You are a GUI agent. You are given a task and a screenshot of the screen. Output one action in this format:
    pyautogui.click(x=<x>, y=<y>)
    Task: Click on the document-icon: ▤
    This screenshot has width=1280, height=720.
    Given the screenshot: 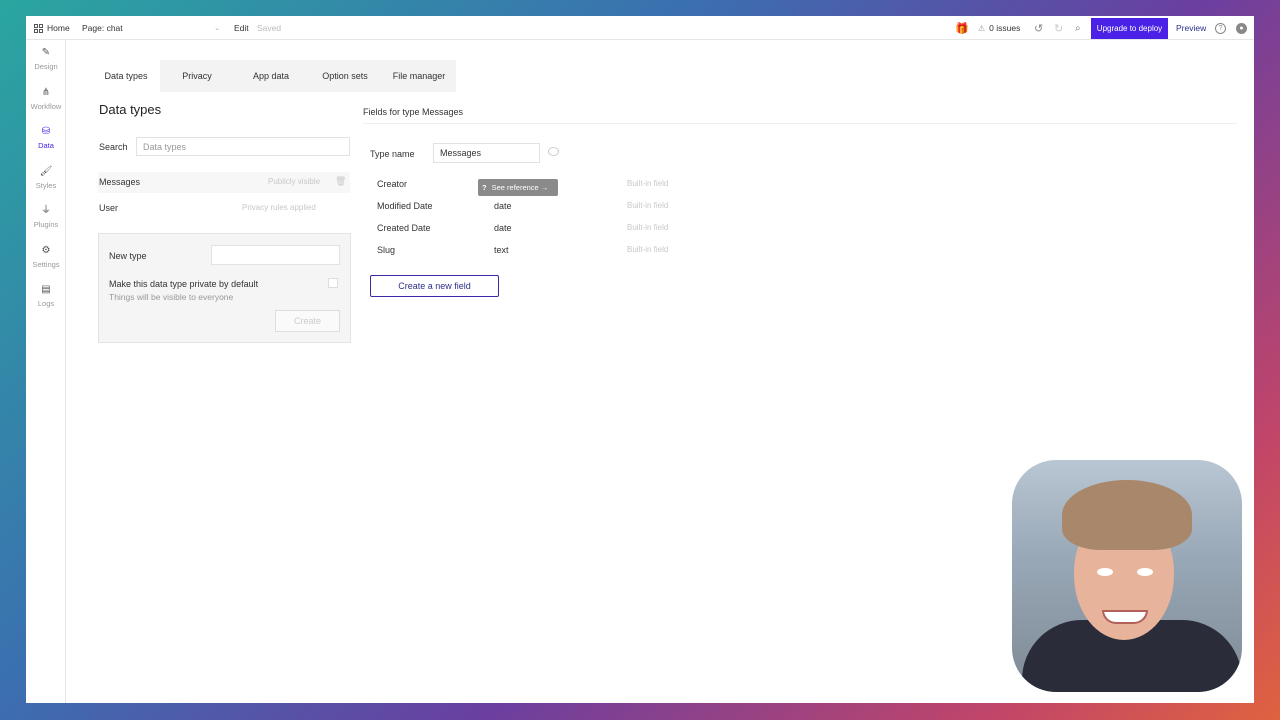 What is the action you would take?
    pyautogui.click(x=46, y=289)
    